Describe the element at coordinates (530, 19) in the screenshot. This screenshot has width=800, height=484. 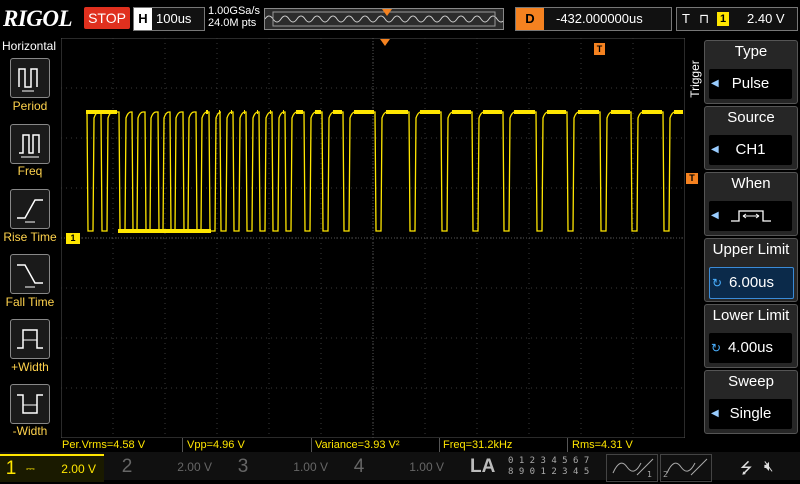
I see `delay-key: D` at that location.